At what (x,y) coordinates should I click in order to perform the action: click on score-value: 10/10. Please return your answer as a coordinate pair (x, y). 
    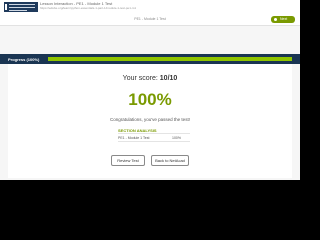
    Looking at the image, I should click on (168, 78).